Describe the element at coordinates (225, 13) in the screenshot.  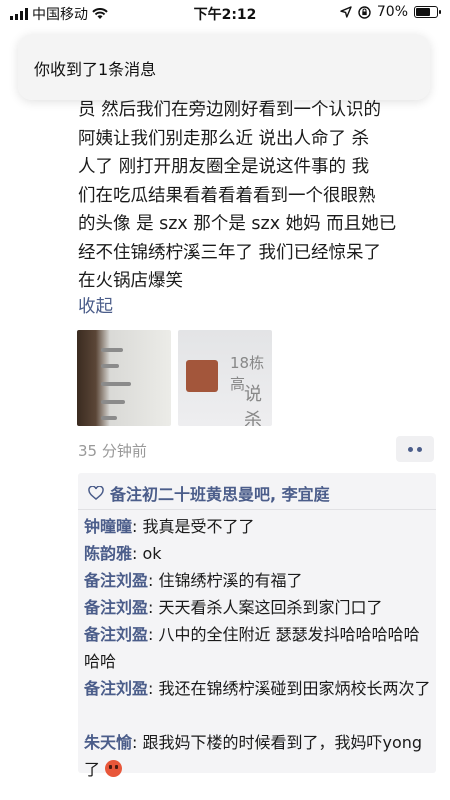
I see `status-bar: 中国移动 下午2:12 70%` at that location.